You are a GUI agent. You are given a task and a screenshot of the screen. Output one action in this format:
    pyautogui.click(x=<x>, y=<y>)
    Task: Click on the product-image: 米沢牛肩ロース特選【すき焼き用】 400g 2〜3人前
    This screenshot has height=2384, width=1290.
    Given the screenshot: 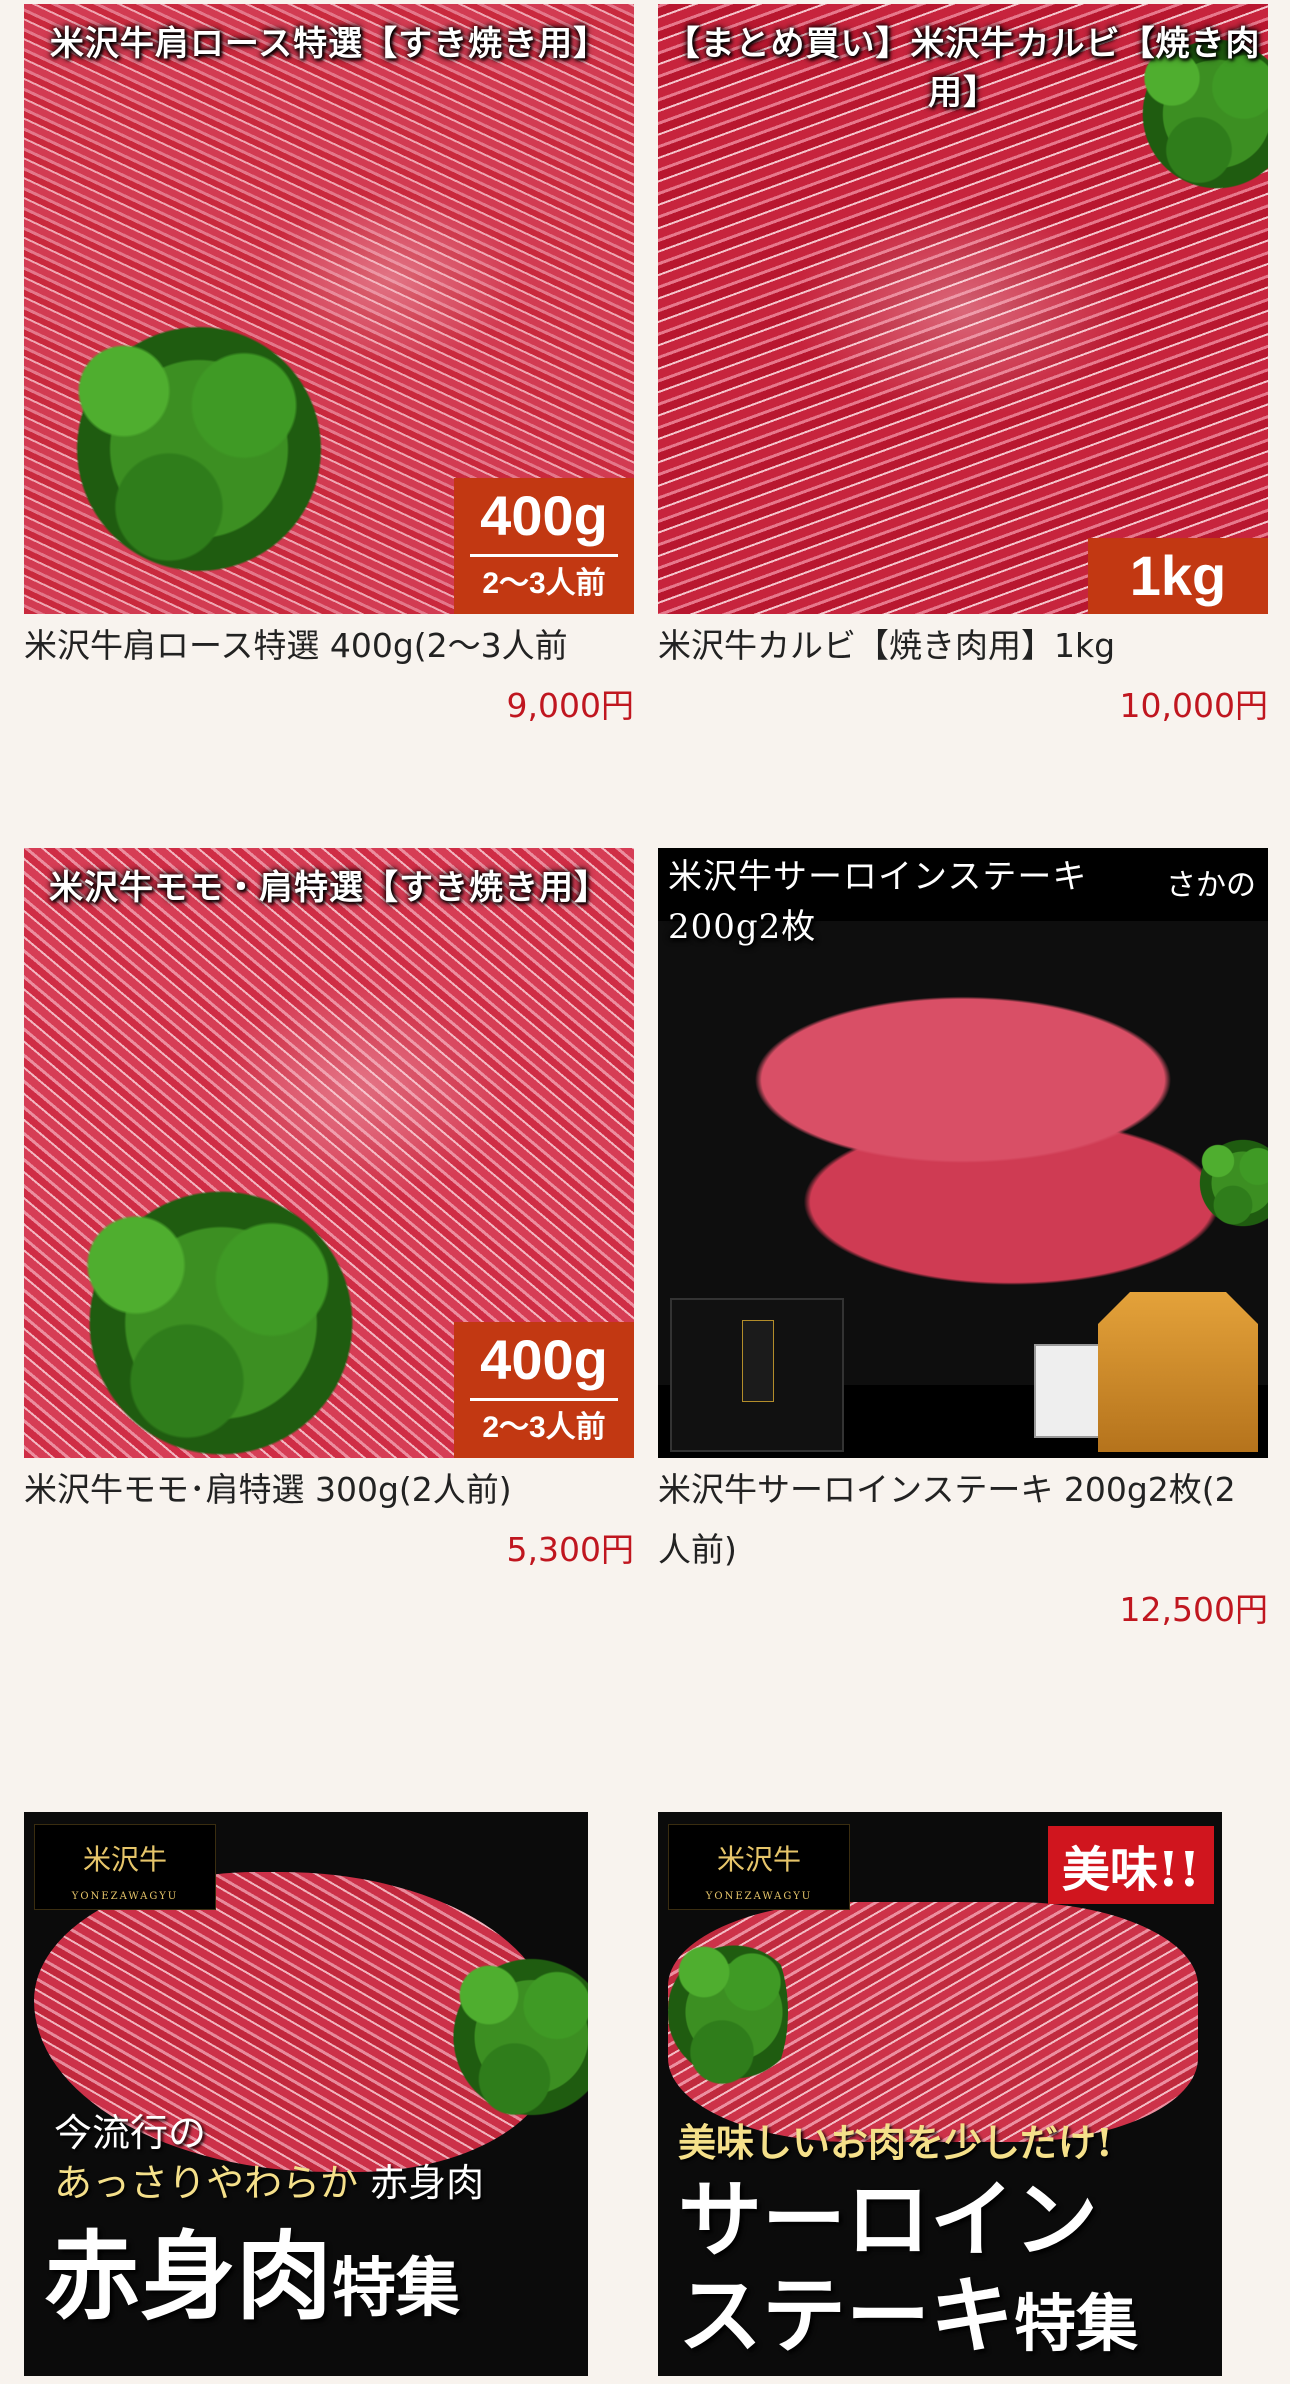 What is the action you would take?
    pyautogui.click(x=329, y=309)
    